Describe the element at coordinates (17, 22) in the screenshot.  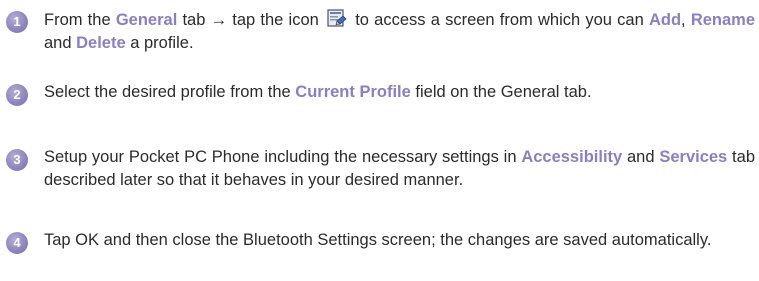
I see `step-number-badge: 1` at that location.